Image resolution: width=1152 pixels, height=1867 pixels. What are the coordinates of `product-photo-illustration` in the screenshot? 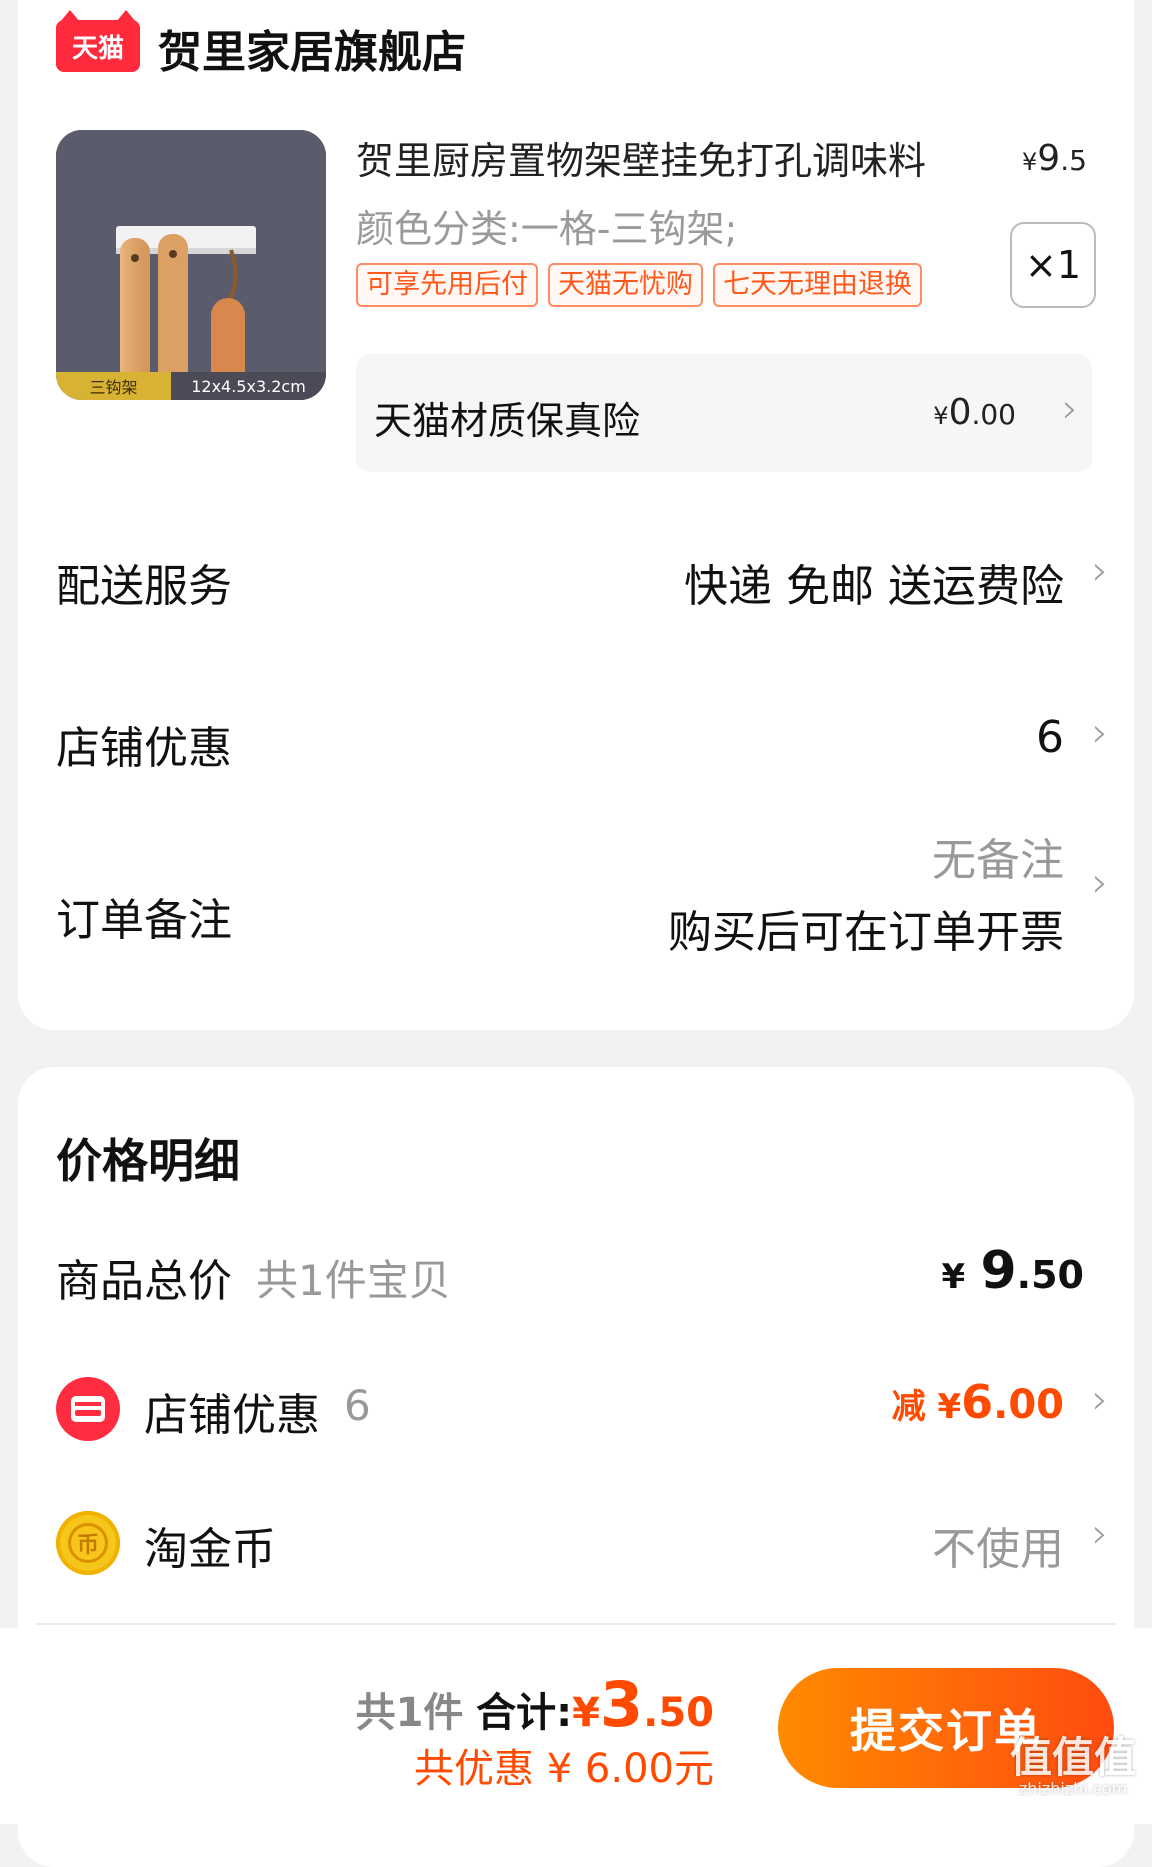 It's located at (191, 265).